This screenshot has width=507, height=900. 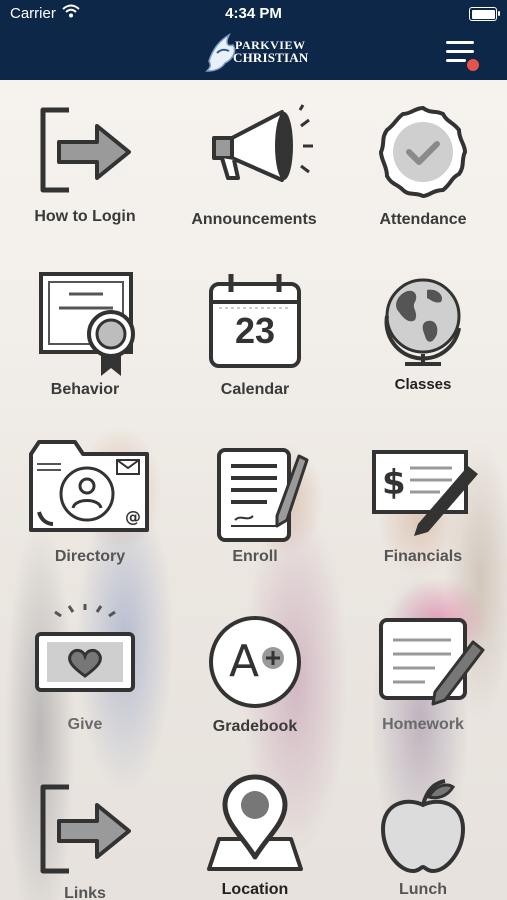 I want to click on tile-label: Homework, so click(x=423, y=724).